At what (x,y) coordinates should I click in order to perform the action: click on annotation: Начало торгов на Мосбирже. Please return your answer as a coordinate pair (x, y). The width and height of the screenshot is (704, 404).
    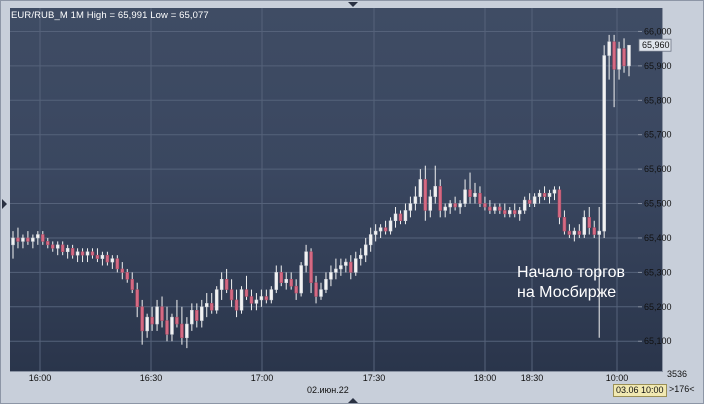
    Looking at the image, I should click on (571, 283).